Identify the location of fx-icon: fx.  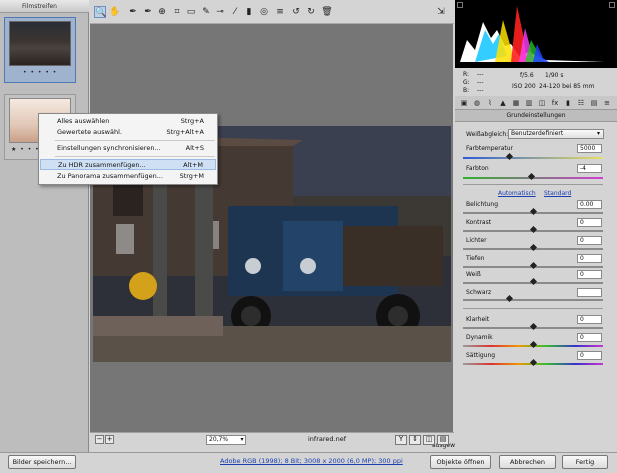
(555, 103).